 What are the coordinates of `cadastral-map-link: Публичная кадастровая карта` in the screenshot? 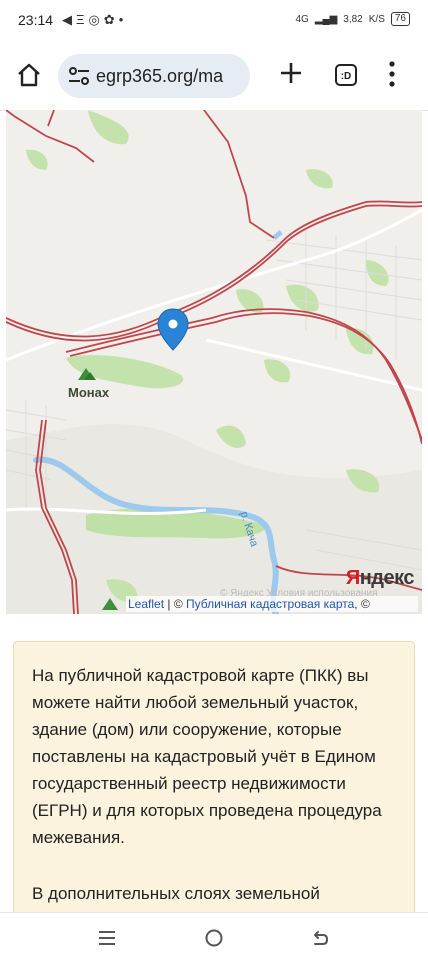 It's located at (270, 604).